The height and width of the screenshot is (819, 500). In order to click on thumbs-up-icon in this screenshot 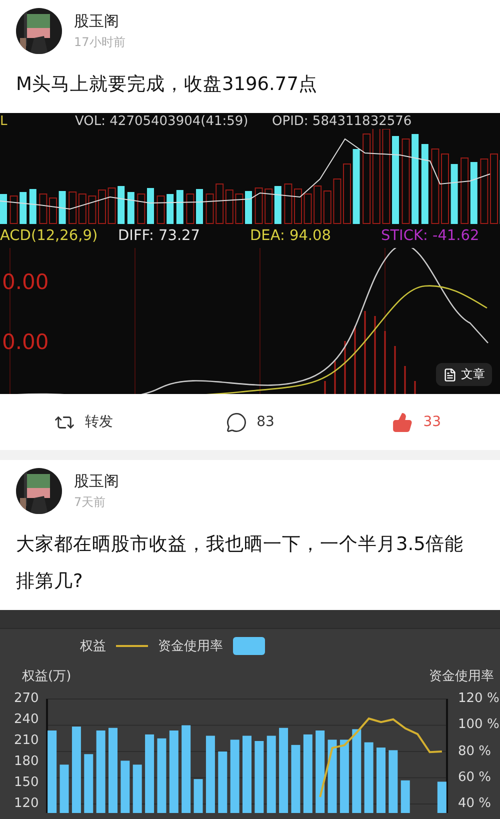, I will do `click(403, 422)`.